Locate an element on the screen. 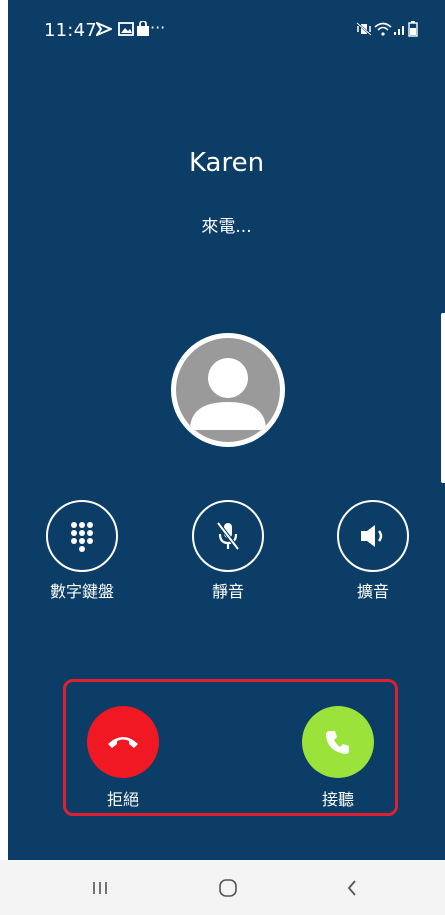 This screenshot has height=915, width=445. speaker-icon is located at coordinates (373, 536).